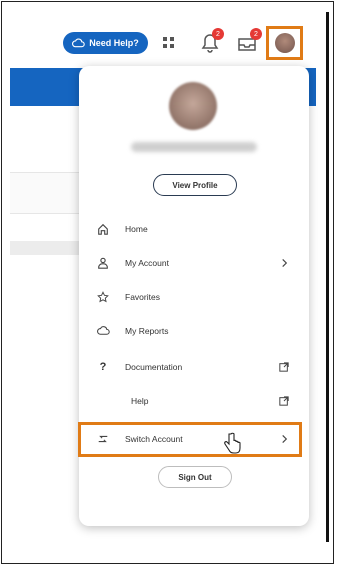  I want to click on view-profile-button: View Profile, so click(195, 185).